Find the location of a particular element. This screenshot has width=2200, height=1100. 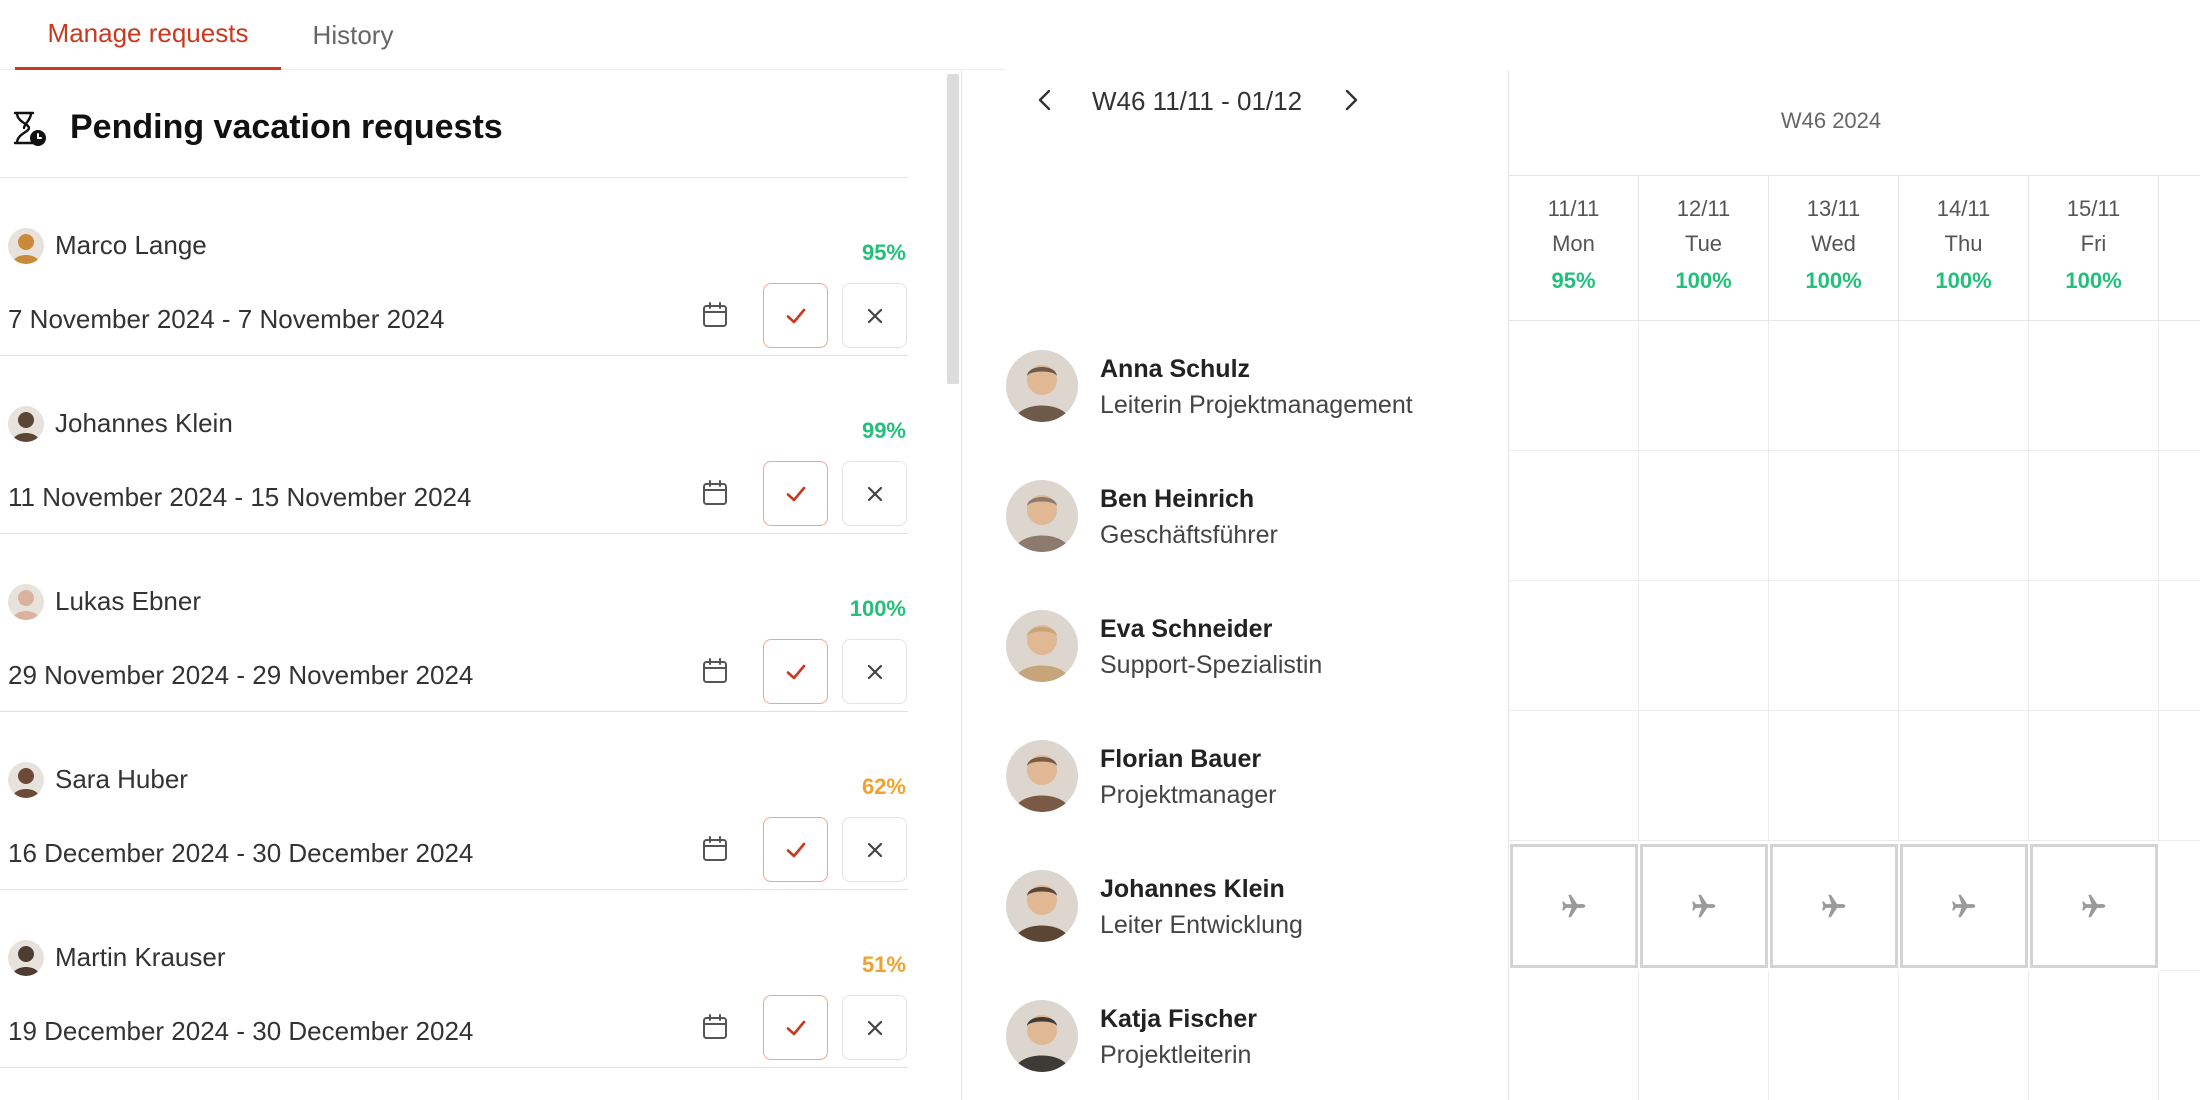

day-weekday: Mon is located at coordinates (1573, 243).